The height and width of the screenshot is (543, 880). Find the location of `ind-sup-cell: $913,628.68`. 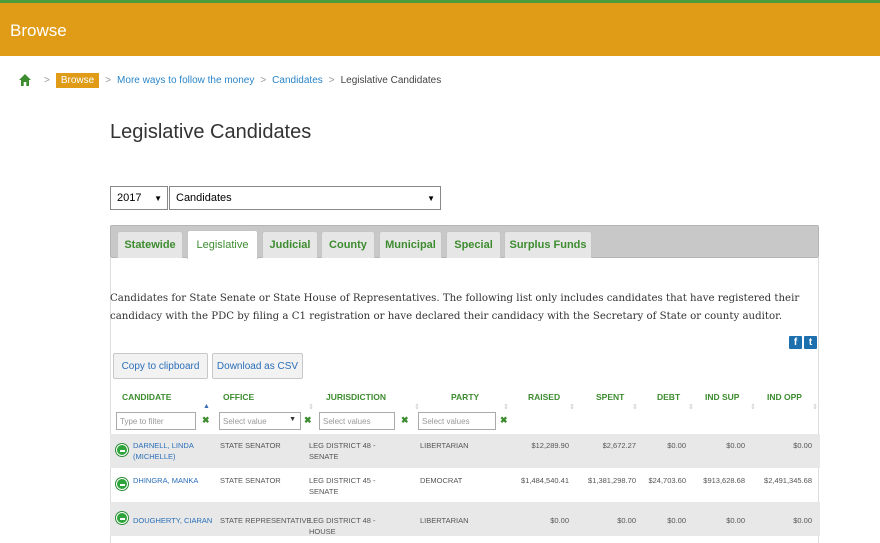

ind-sup-cell: $913,628.68 is located at coordinates (724, 480).